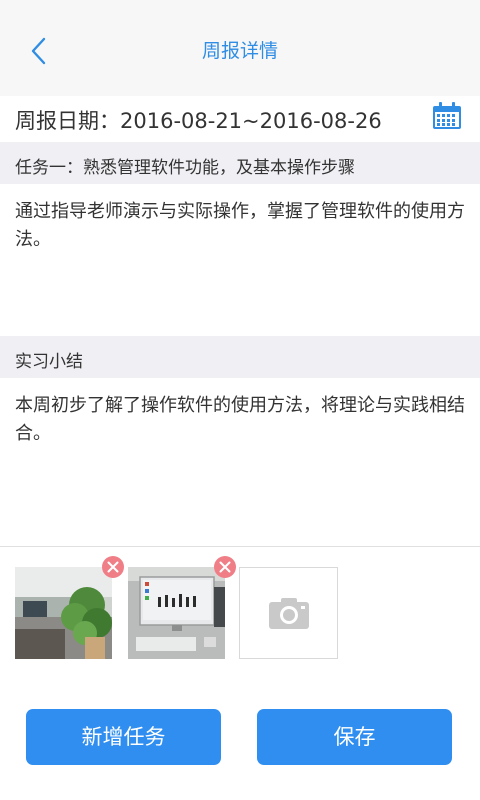  I want to click on add-photo-button, so click(288, 613).